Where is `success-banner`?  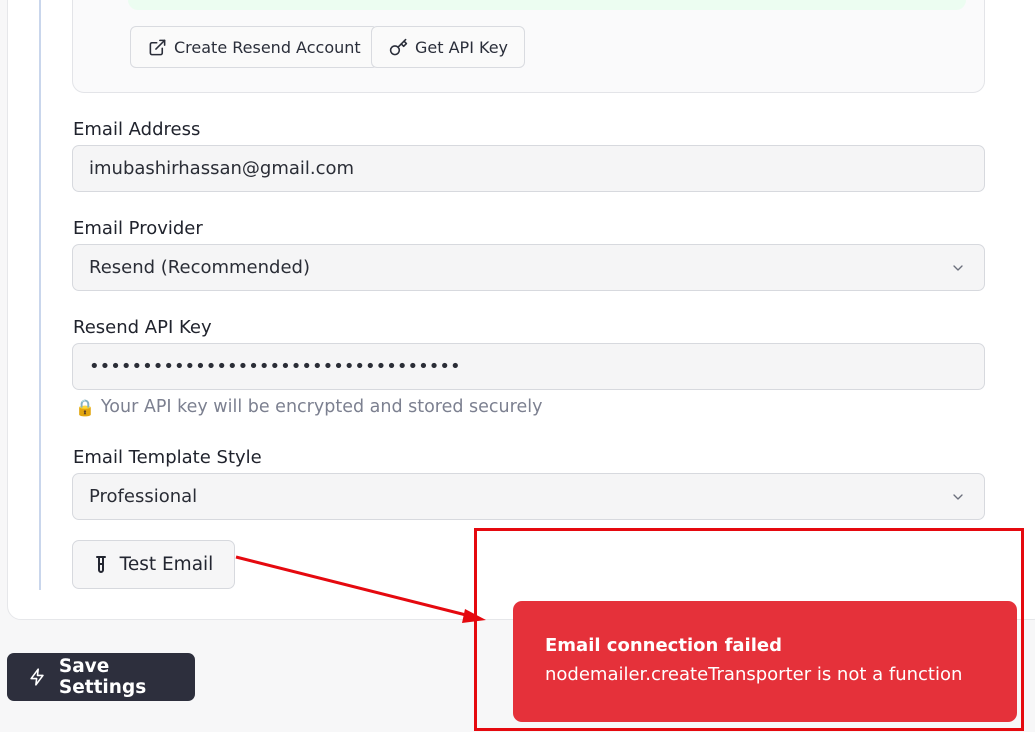
success-banner is located at coordinates (547, 5).